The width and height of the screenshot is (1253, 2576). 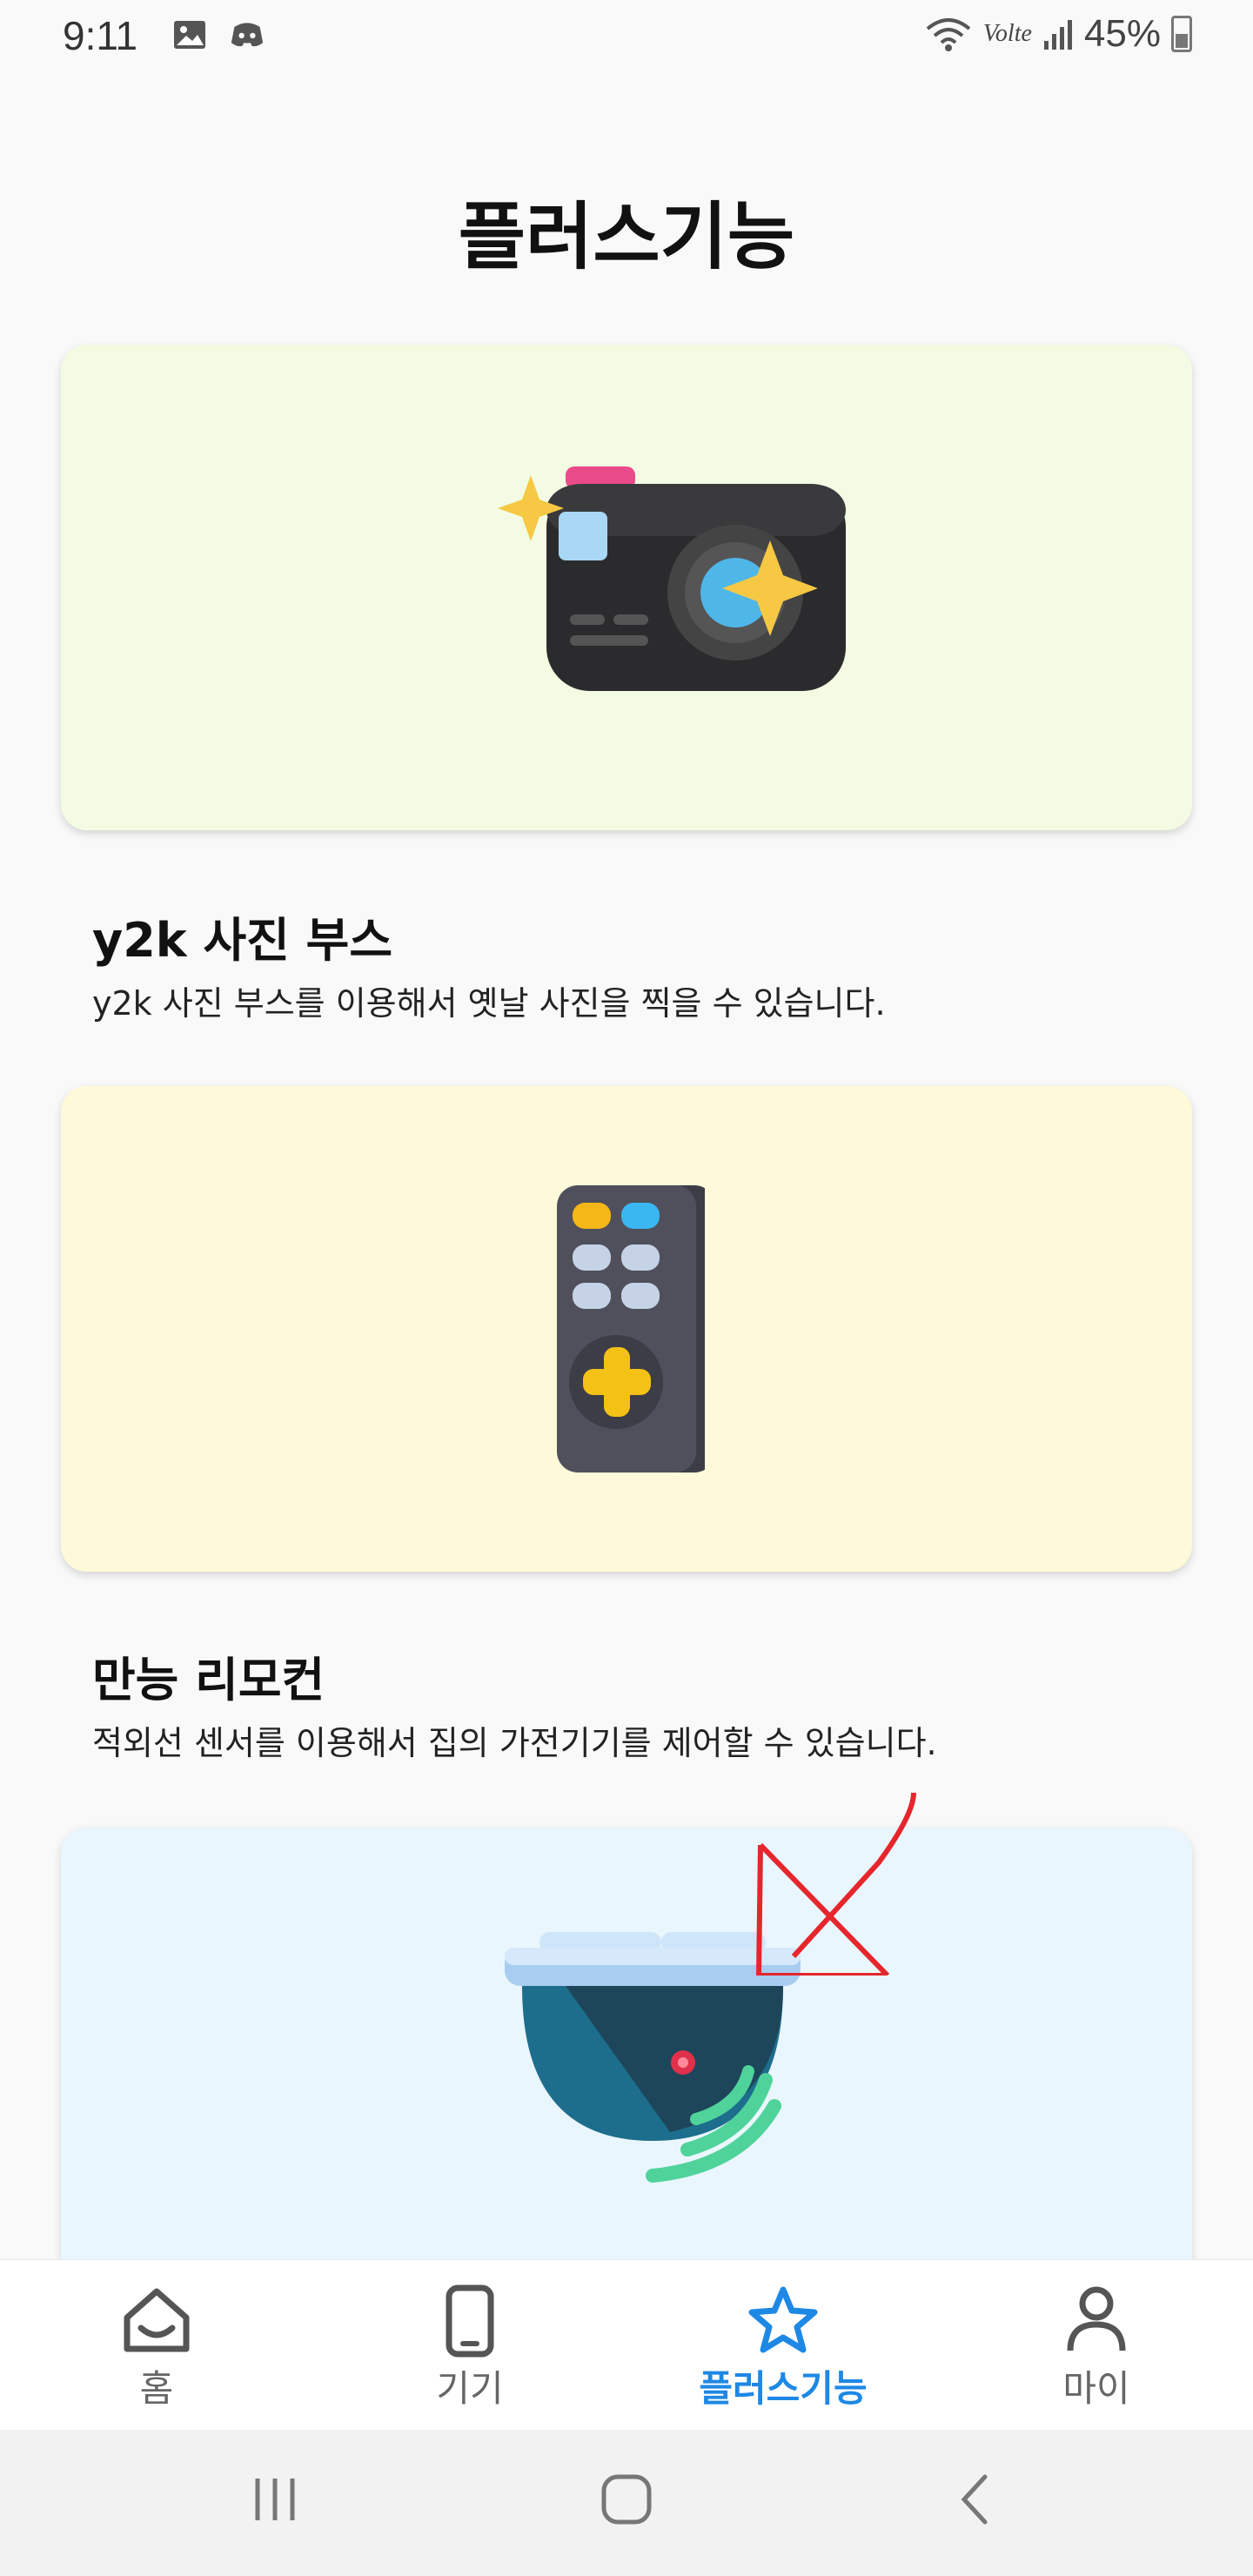 What do you see at coordinates (631, 1328) in the screenshot?
I see `remote-control-icon` at bounding box center [631, 1328].